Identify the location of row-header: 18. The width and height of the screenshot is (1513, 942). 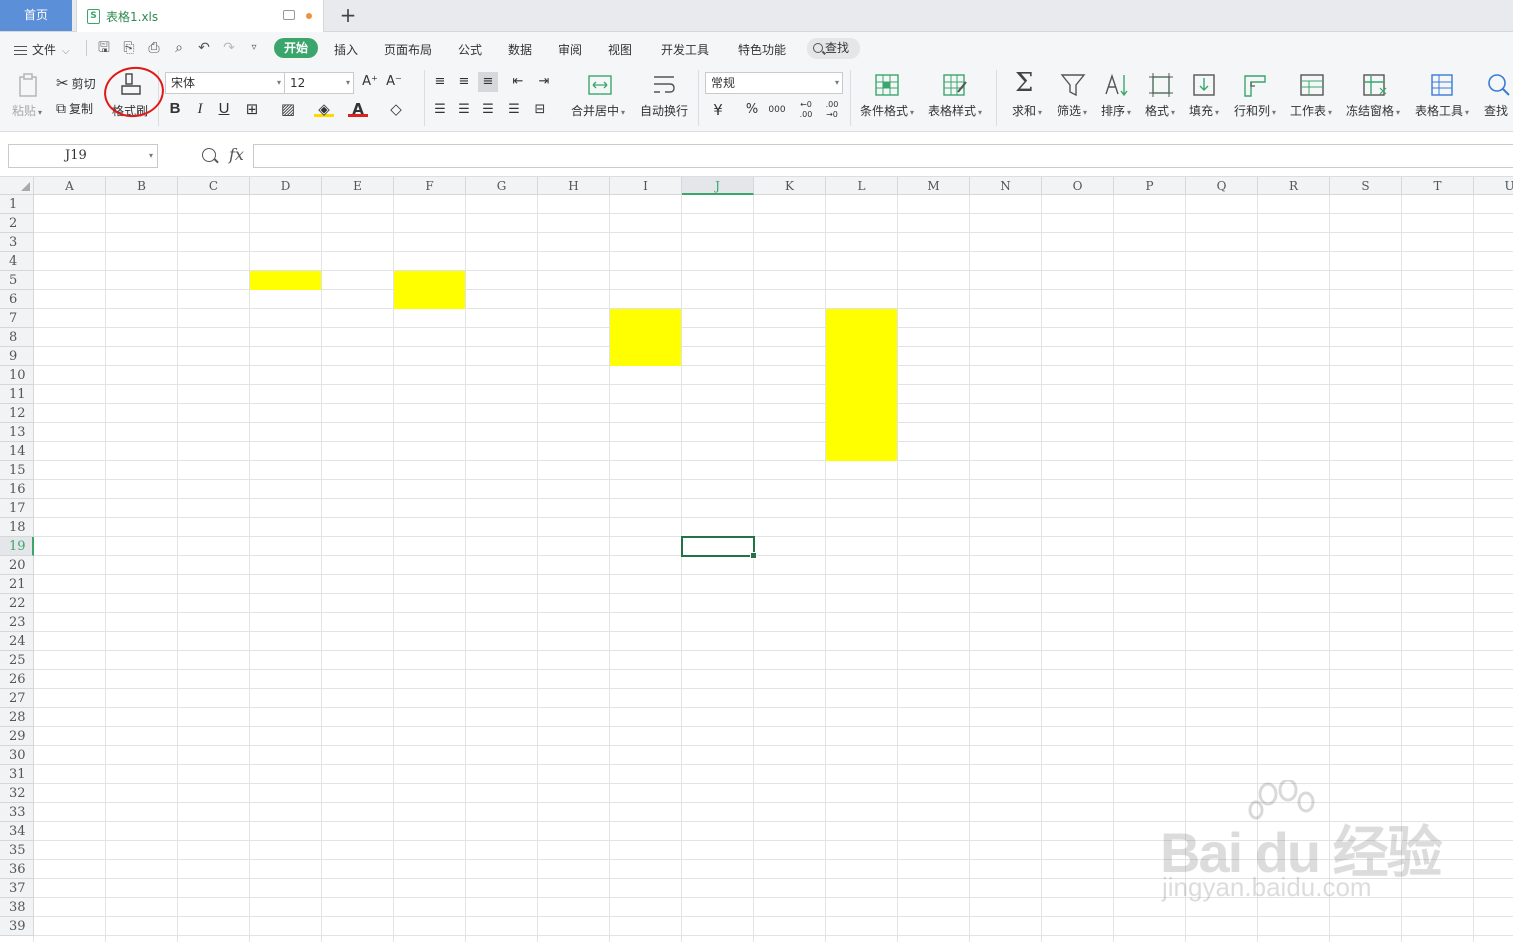
(17, 527).